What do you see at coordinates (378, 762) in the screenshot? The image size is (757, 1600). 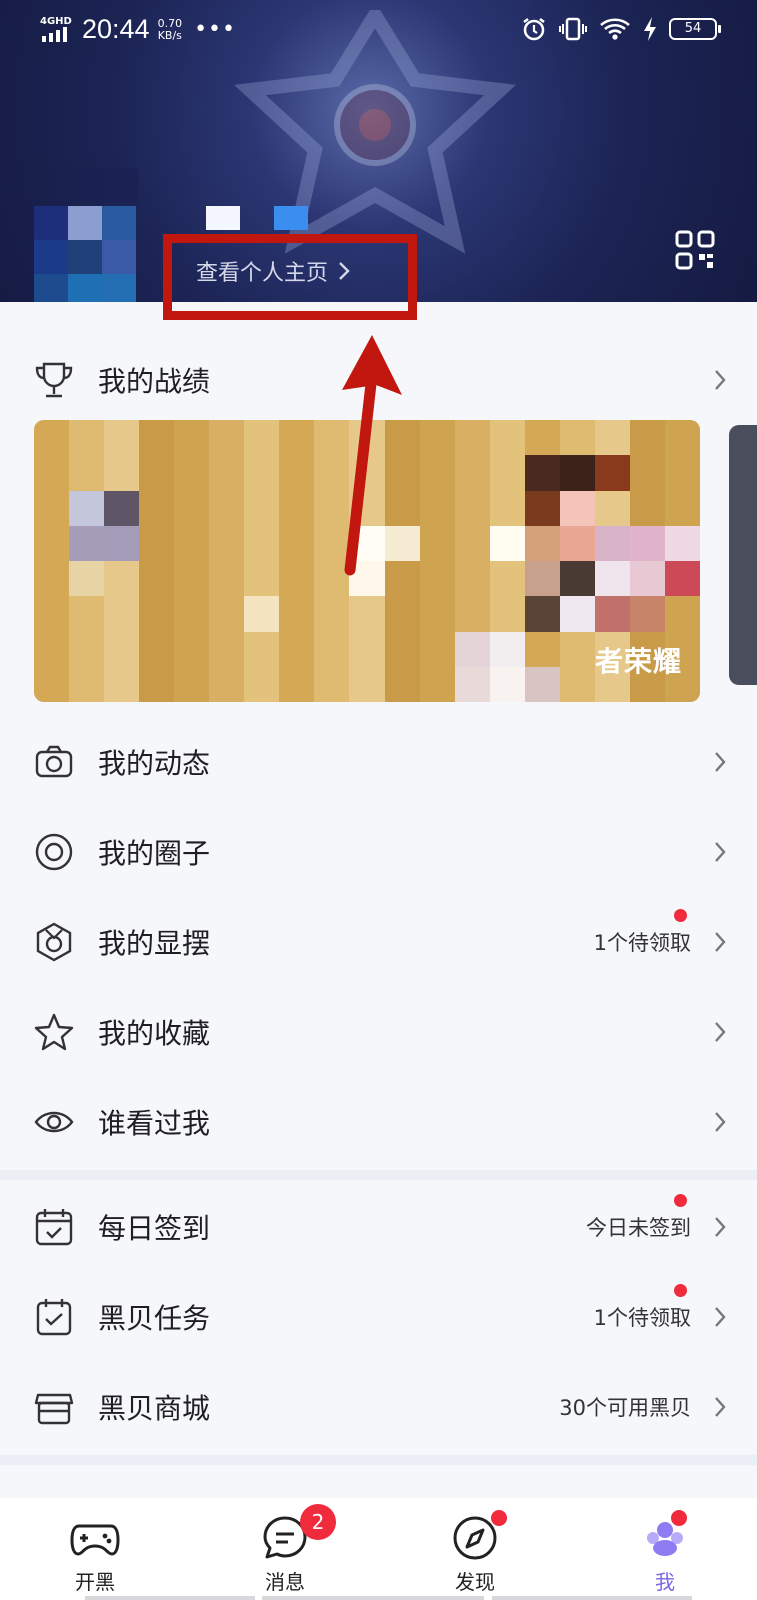 I see `menu-item-moments: 我的动态` at bounding box center [378, 762].